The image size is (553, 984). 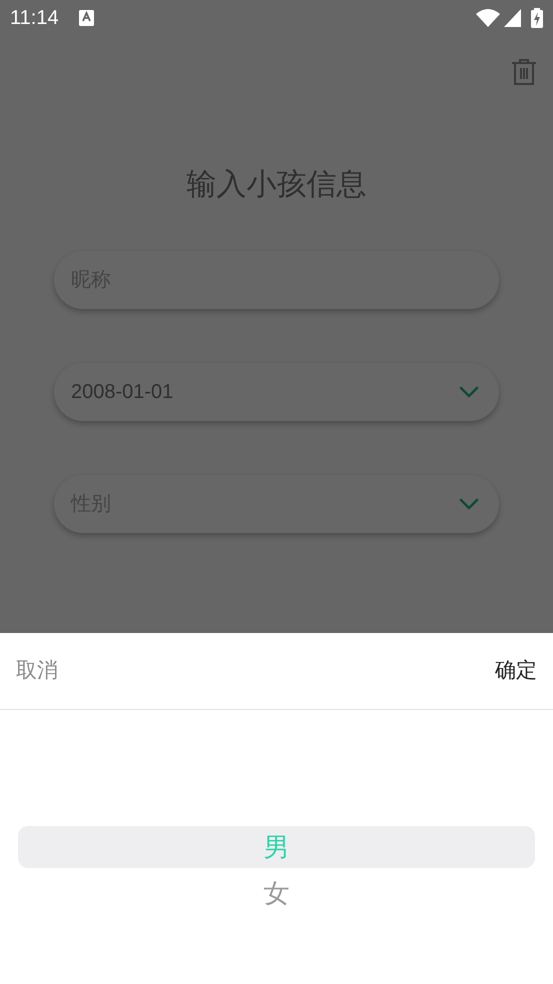 I want to click on page-title: 输入小孩信息, so click(x=276, y=185).